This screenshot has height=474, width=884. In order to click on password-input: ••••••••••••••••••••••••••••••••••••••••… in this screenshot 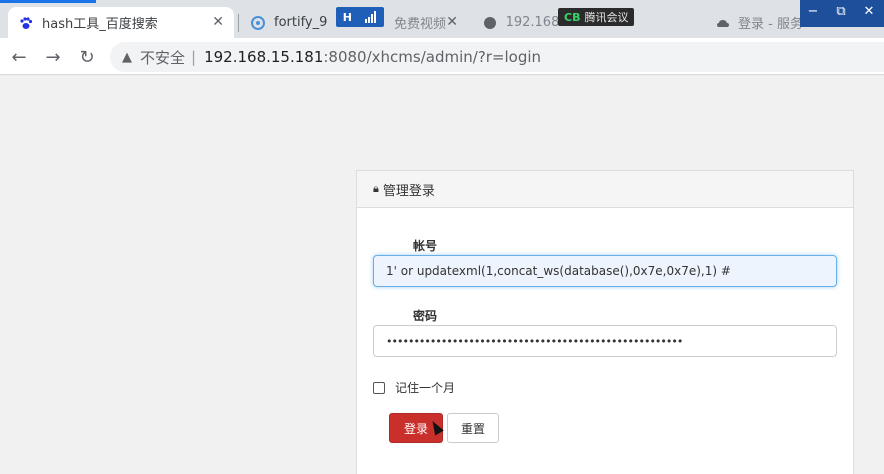, I will do `click(605, 341)`.